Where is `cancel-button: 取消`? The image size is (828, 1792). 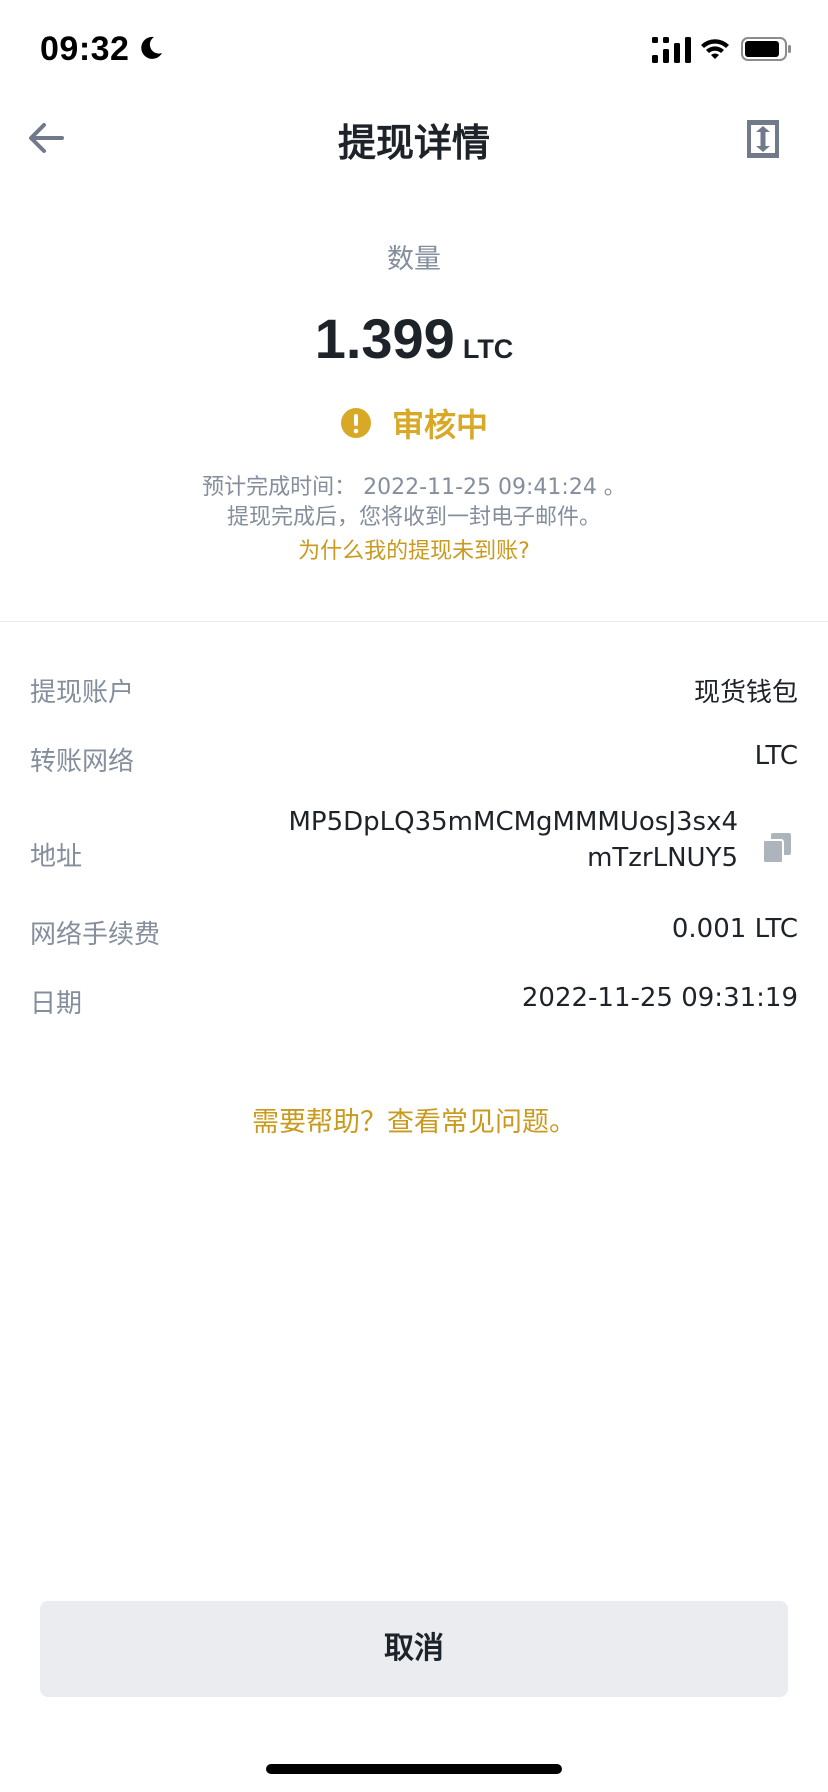 cancel-button: 取消 is located at coordinates (414, 1649).